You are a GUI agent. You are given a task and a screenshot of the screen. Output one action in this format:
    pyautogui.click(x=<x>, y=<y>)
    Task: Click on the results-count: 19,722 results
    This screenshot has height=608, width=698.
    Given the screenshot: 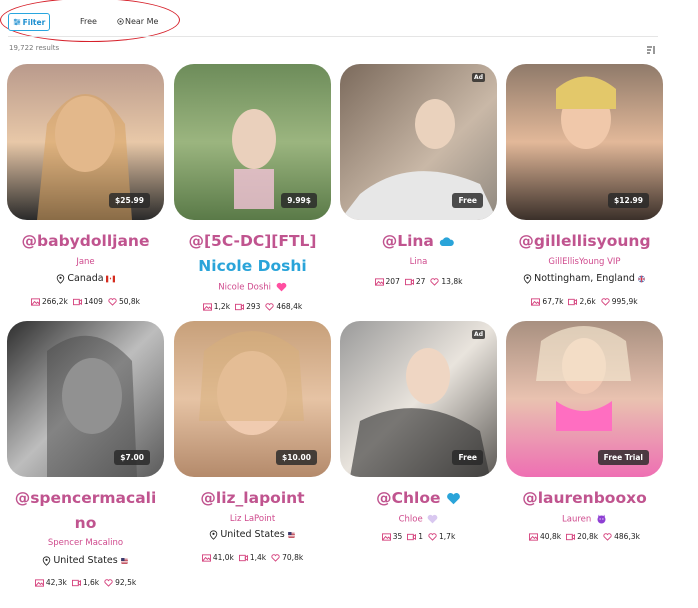 What is the action you would take?
    pyautogui.click(x=34, y=48)
    